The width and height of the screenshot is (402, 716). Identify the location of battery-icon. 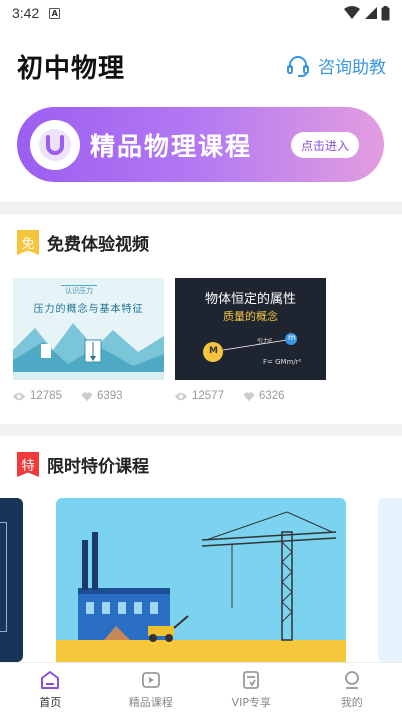
(385, 12).